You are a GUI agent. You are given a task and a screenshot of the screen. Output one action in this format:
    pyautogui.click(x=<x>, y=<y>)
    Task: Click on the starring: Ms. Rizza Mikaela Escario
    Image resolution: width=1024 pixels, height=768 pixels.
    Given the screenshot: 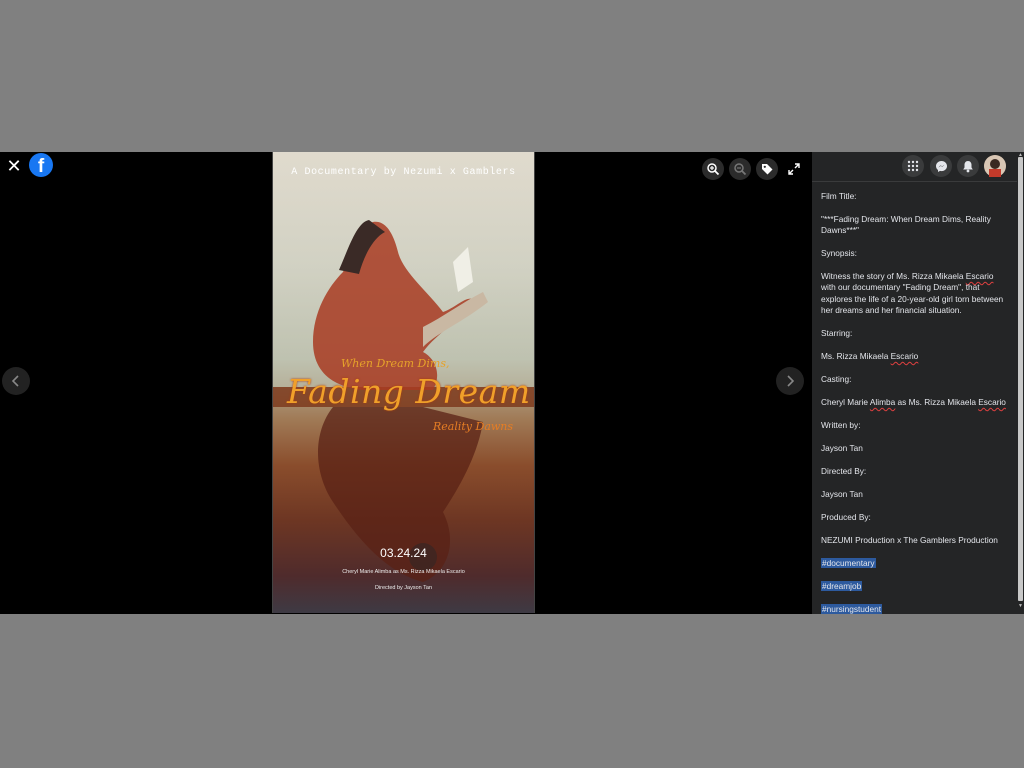 What is the action you would take?
    pyautogui.click(x=914, y=356)
    